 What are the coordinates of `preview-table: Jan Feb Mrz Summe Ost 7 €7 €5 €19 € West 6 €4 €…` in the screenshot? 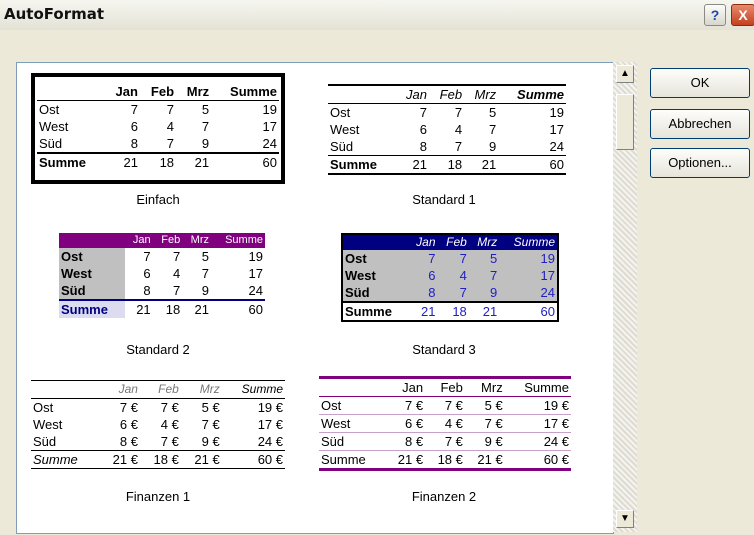 It's located at (445, 423).